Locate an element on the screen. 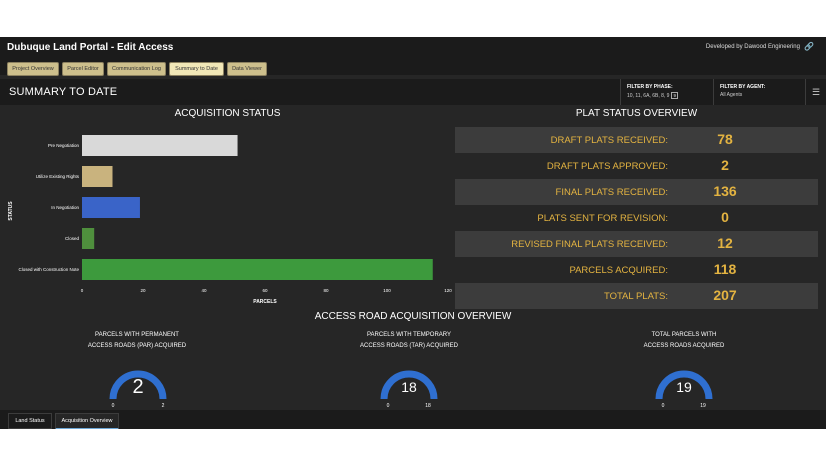  gauge-label-line: ACCESS ROADS ACQUIRED is located at coordinates (684, 346).